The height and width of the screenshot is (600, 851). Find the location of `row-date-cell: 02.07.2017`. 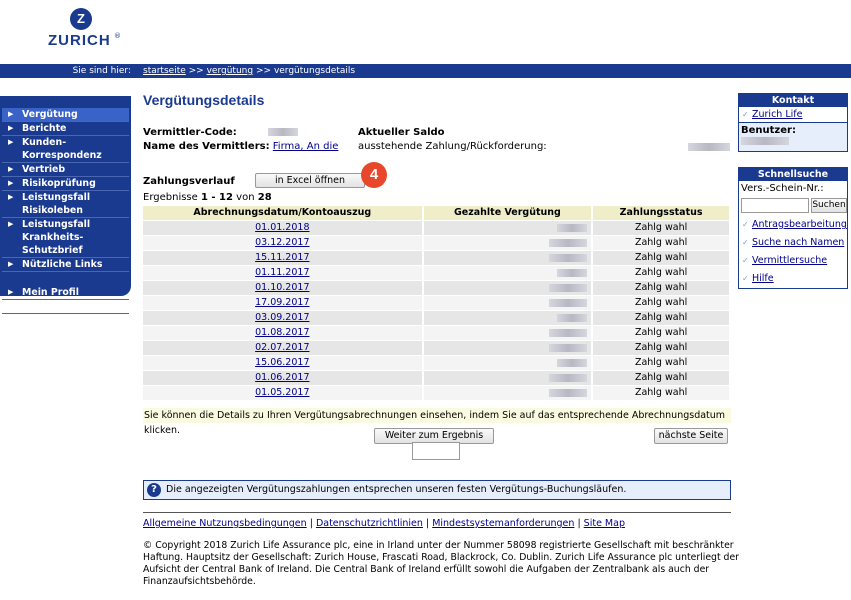

row-date-cell: 02.07.2017 is located at coordinates (283, 347).